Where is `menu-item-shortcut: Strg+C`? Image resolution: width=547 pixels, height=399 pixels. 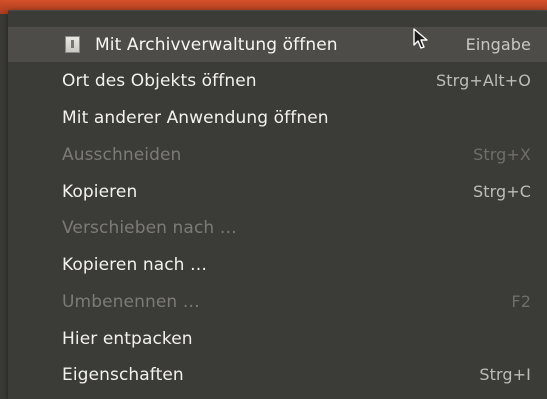 menu-item-shortcut: Strg+C is located at coordinates (501, 191).